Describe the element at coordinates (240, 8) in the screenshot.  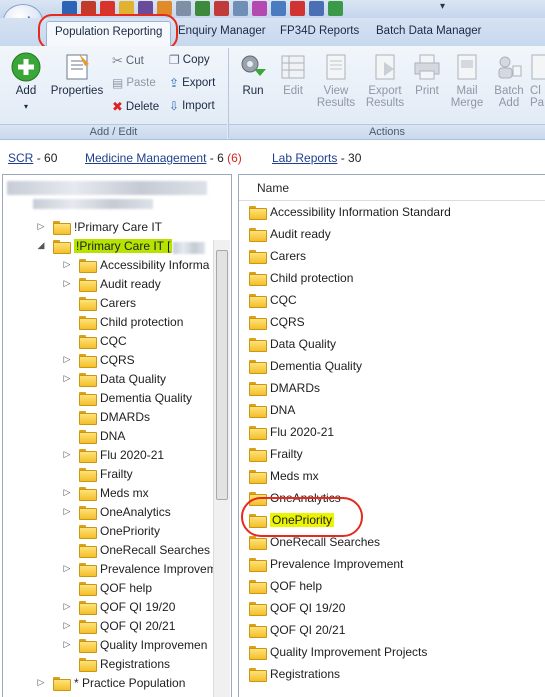
I see `document-icon` at that location.